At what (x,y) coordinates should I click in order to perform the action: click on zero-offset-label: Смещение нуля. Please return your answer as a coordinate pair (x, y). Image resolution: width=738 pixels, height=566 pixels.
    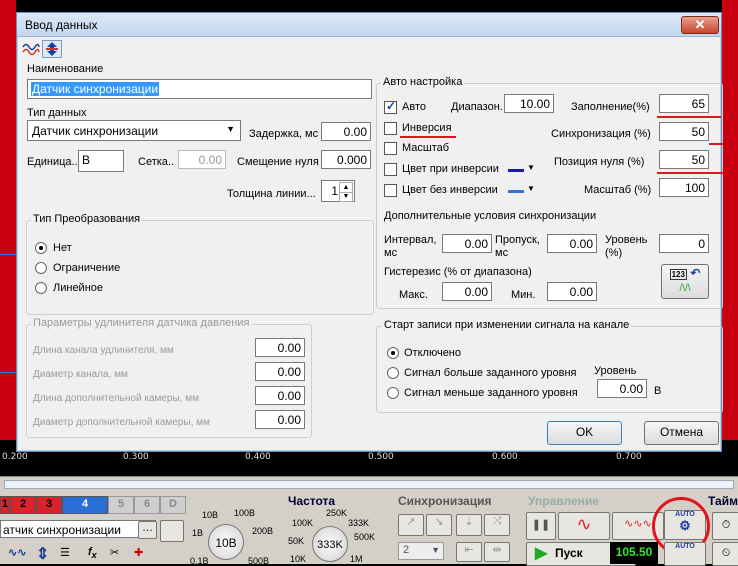
    Looking at the image, I should click on (278, 162).